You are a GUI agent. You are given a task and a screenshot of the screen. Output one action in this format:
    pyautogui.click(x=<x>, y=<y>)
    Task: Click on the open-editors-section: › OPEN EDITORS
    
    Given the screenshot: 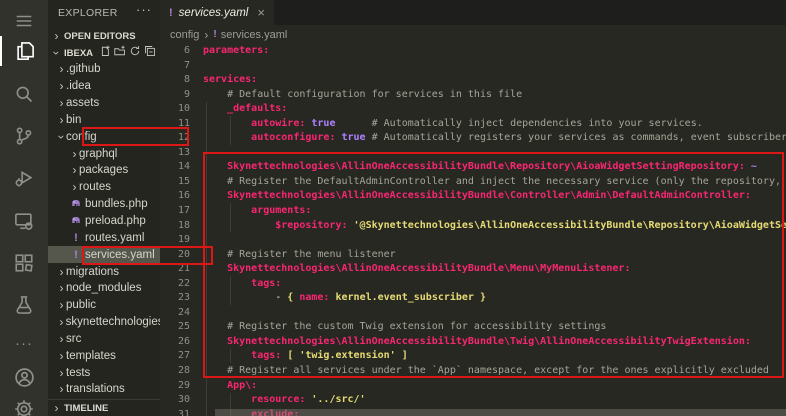 What is the action you would take?
    pyautogui.click(x=104, y=36)
    